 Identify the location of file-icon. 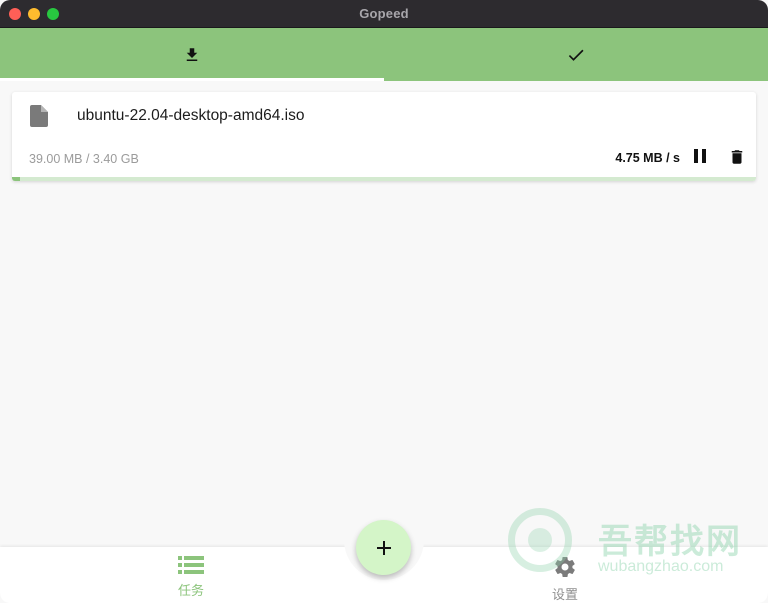
(39, 118).